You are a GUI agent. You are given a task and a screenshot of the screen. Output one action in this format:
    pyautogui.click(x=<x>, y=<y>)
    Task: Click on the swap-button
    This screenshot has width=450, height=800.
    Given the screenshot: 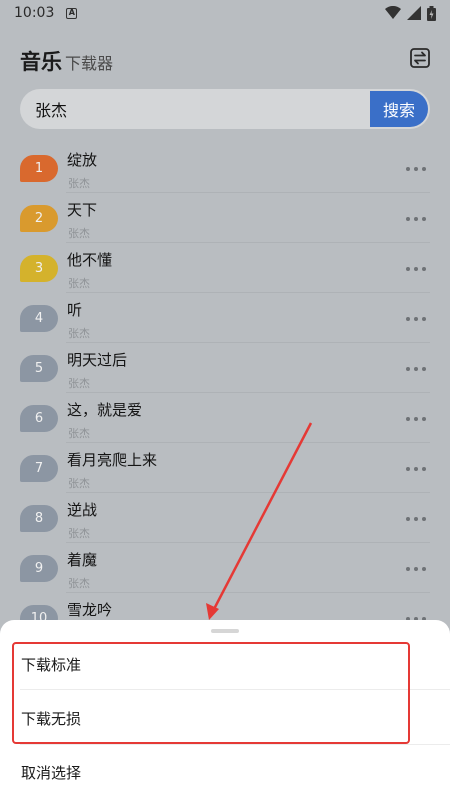 What is the action you would take?
    pyautogui.click(x=420, y=58)
    